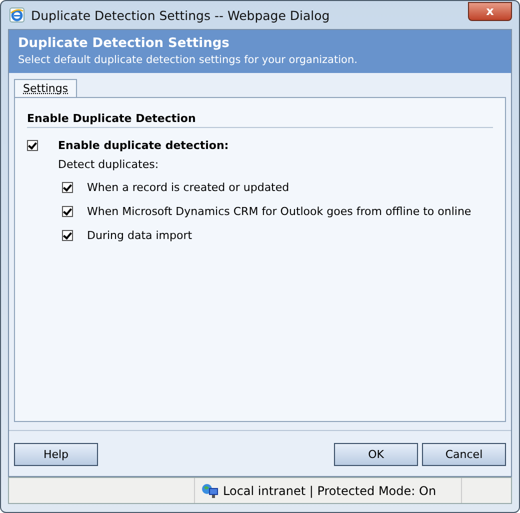 The height and width of the screenshot is (513, 520). Describe the element at coordinates (260, 120) in the screenshot. I see `section-title: Enable Duplicate Detection` at that location.